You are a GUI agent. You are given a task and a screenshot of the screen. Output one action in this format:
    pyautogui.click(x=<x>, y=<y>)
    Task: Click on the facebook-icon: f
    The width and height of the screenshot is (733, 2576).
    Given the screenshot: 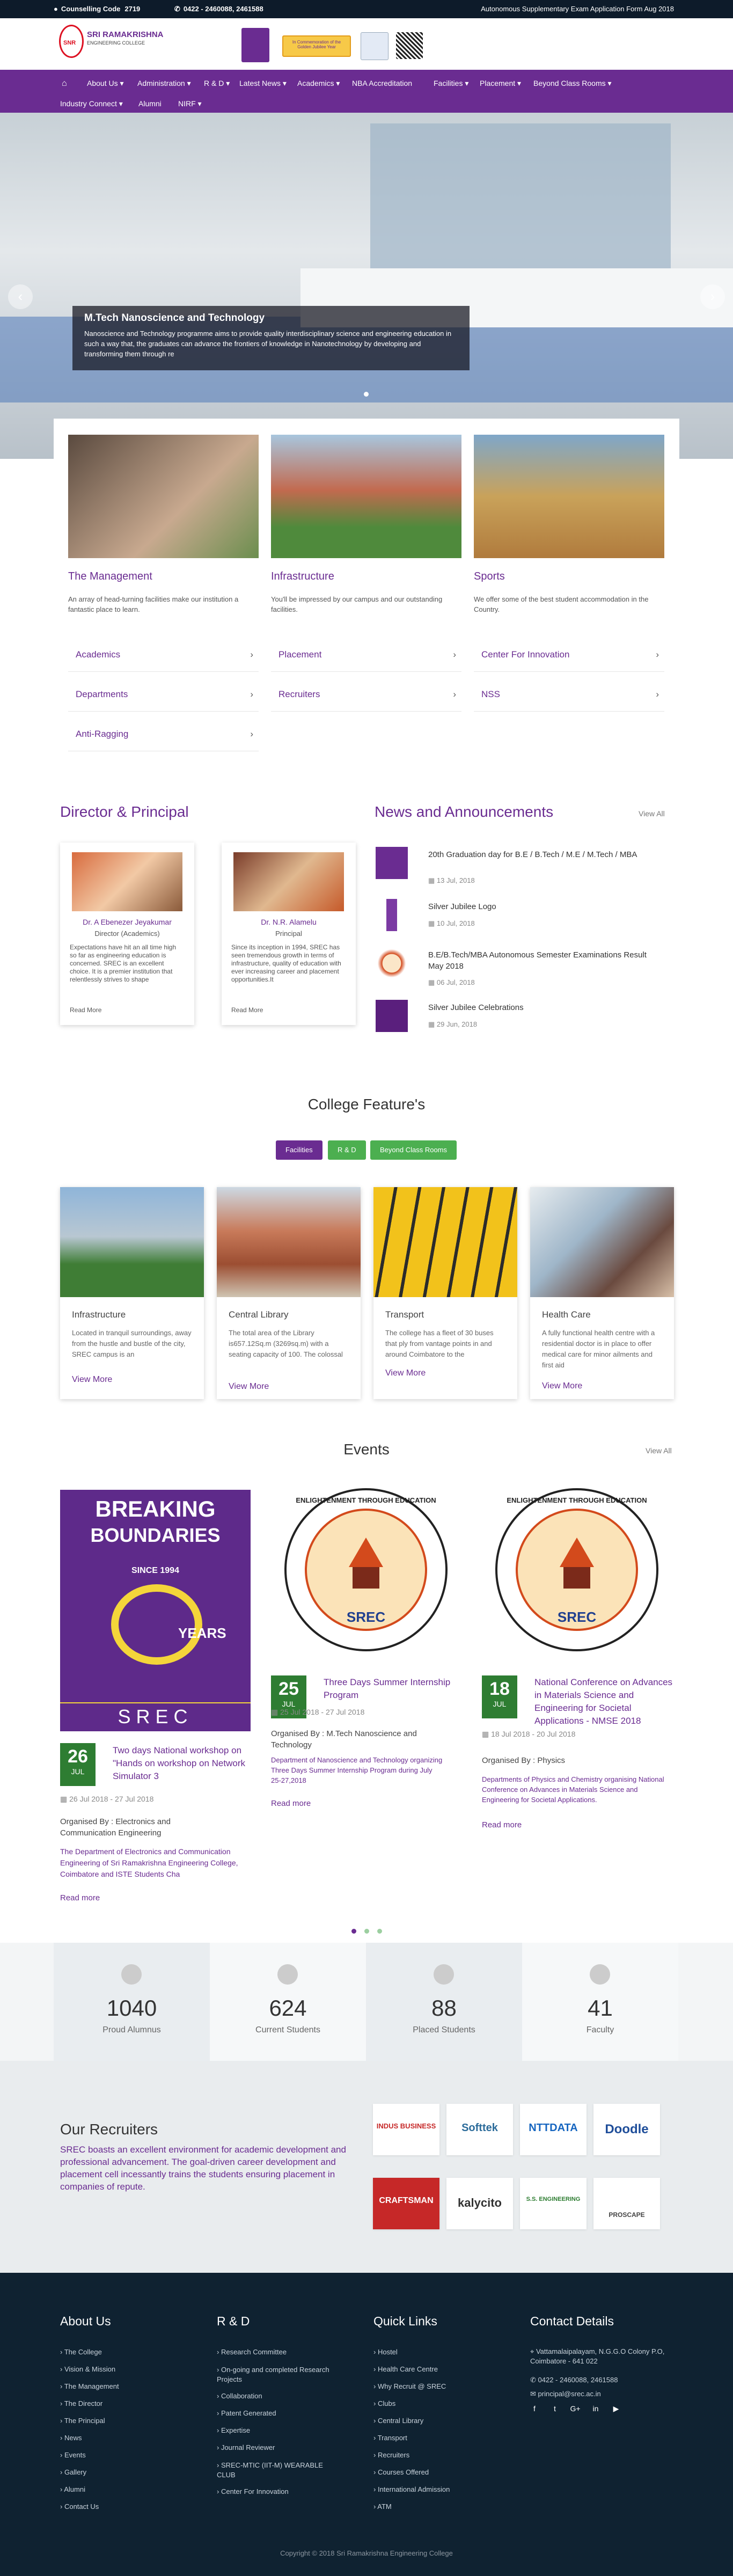 What is the action you would take?
    pyautogui.click(x=534, y=2411)
    